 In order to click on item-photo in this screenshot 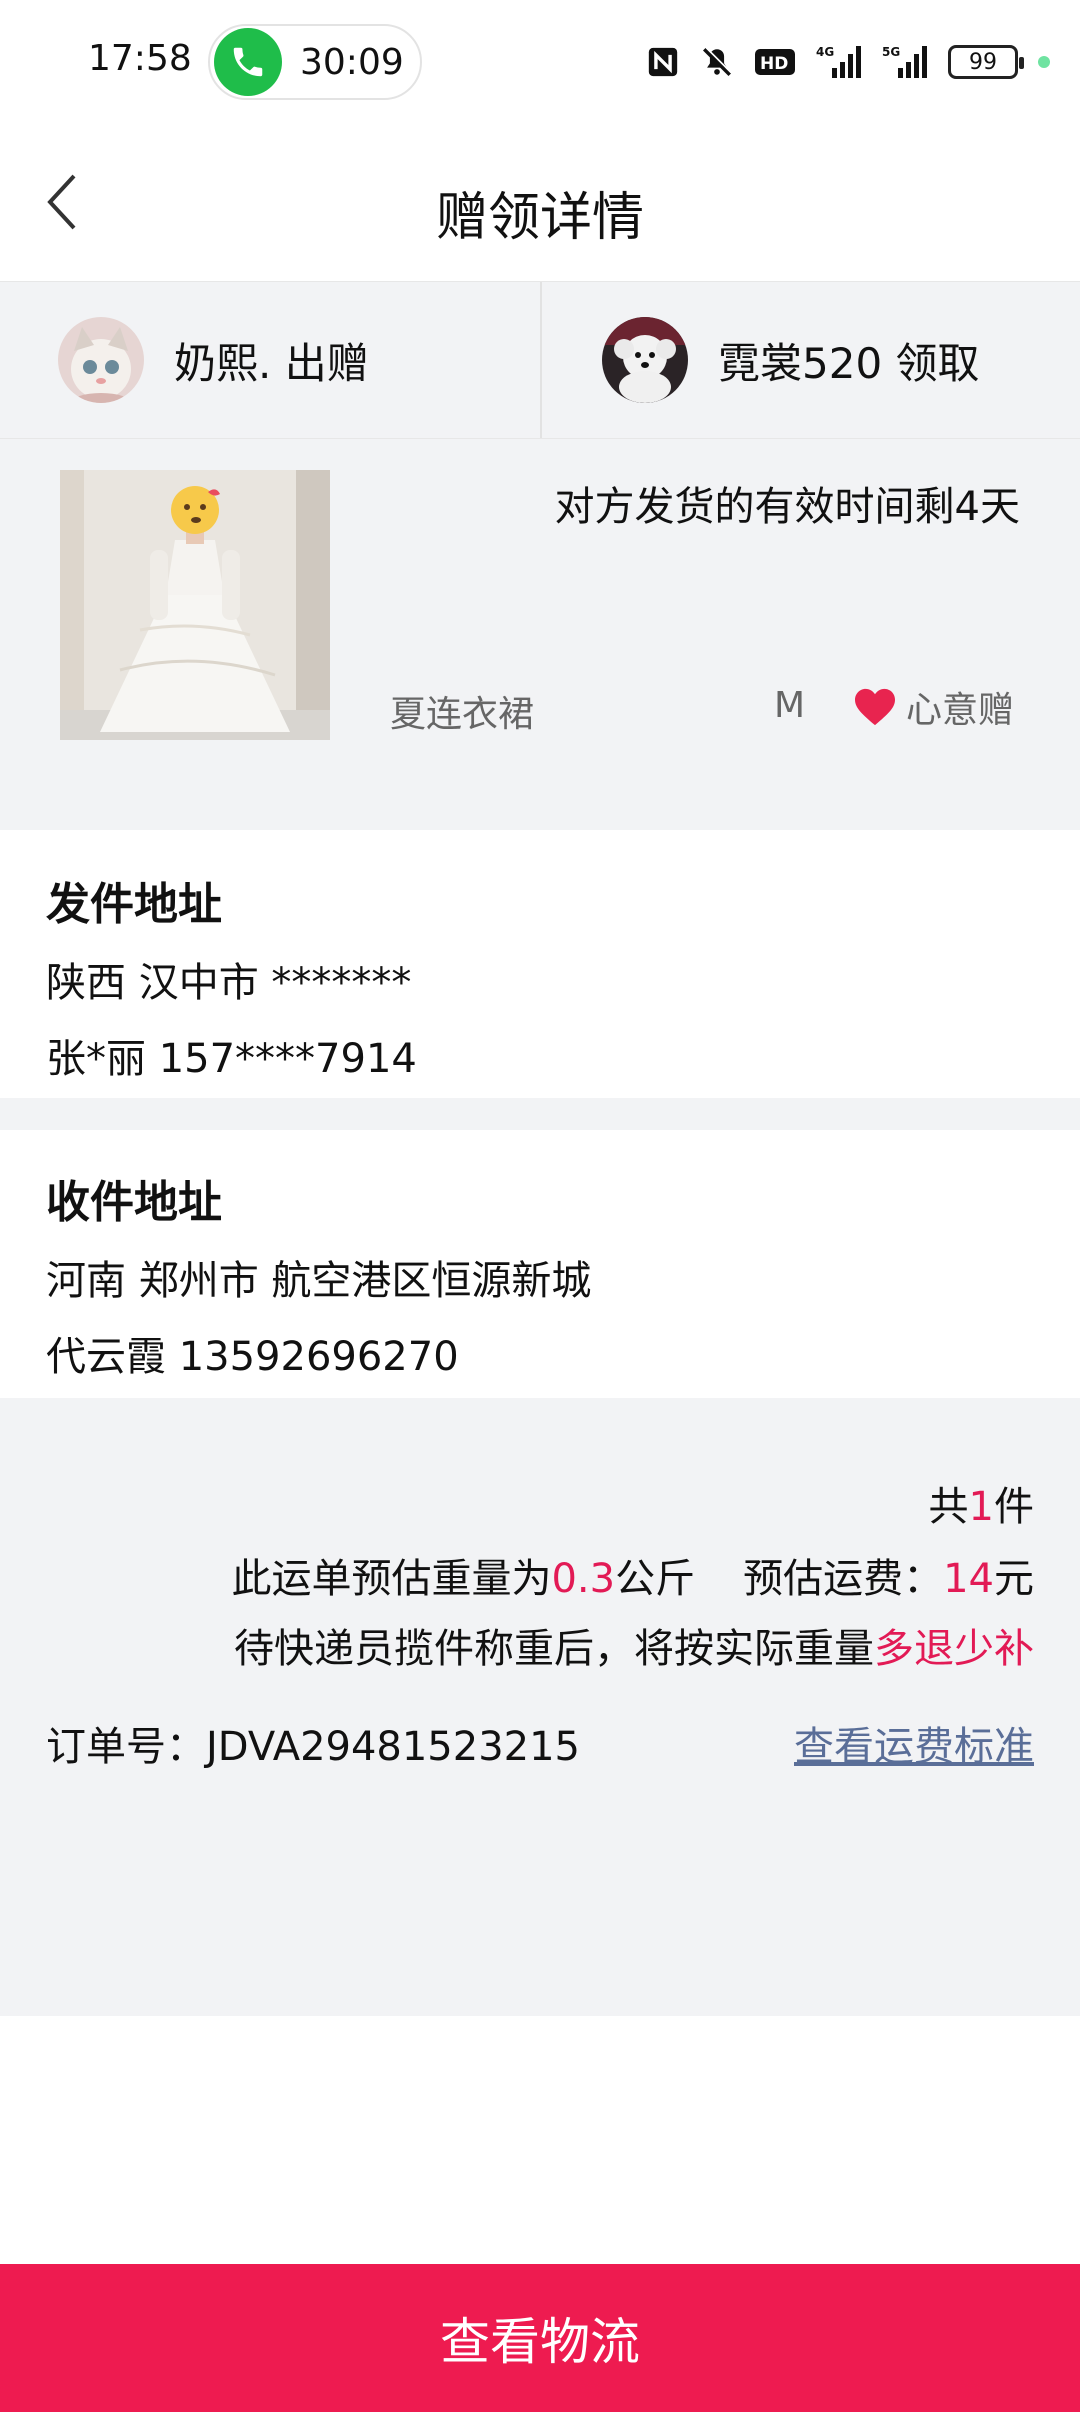, I will do `click(195, 605)`.